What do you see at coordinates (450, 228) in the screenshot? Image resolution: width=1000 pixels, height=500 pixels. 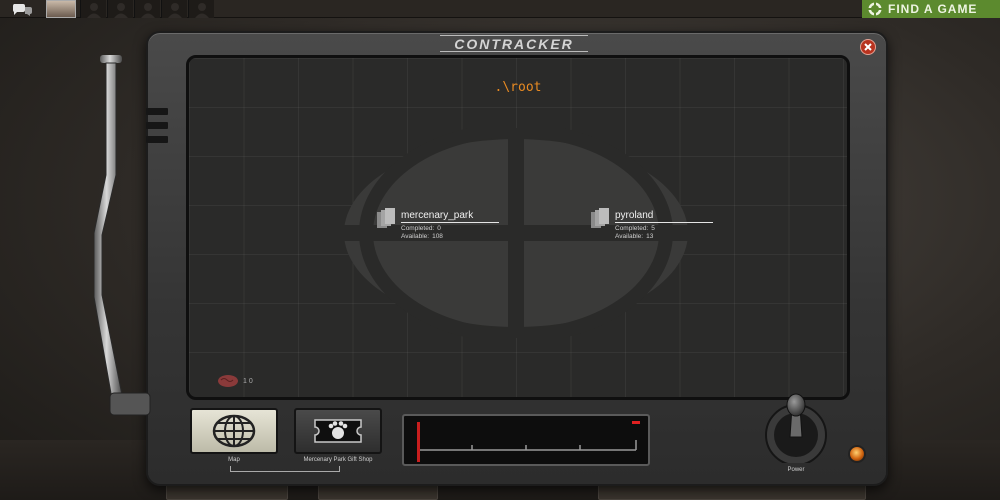 I see `region-completed: Completed: 0` at bounding box center [450, 228].